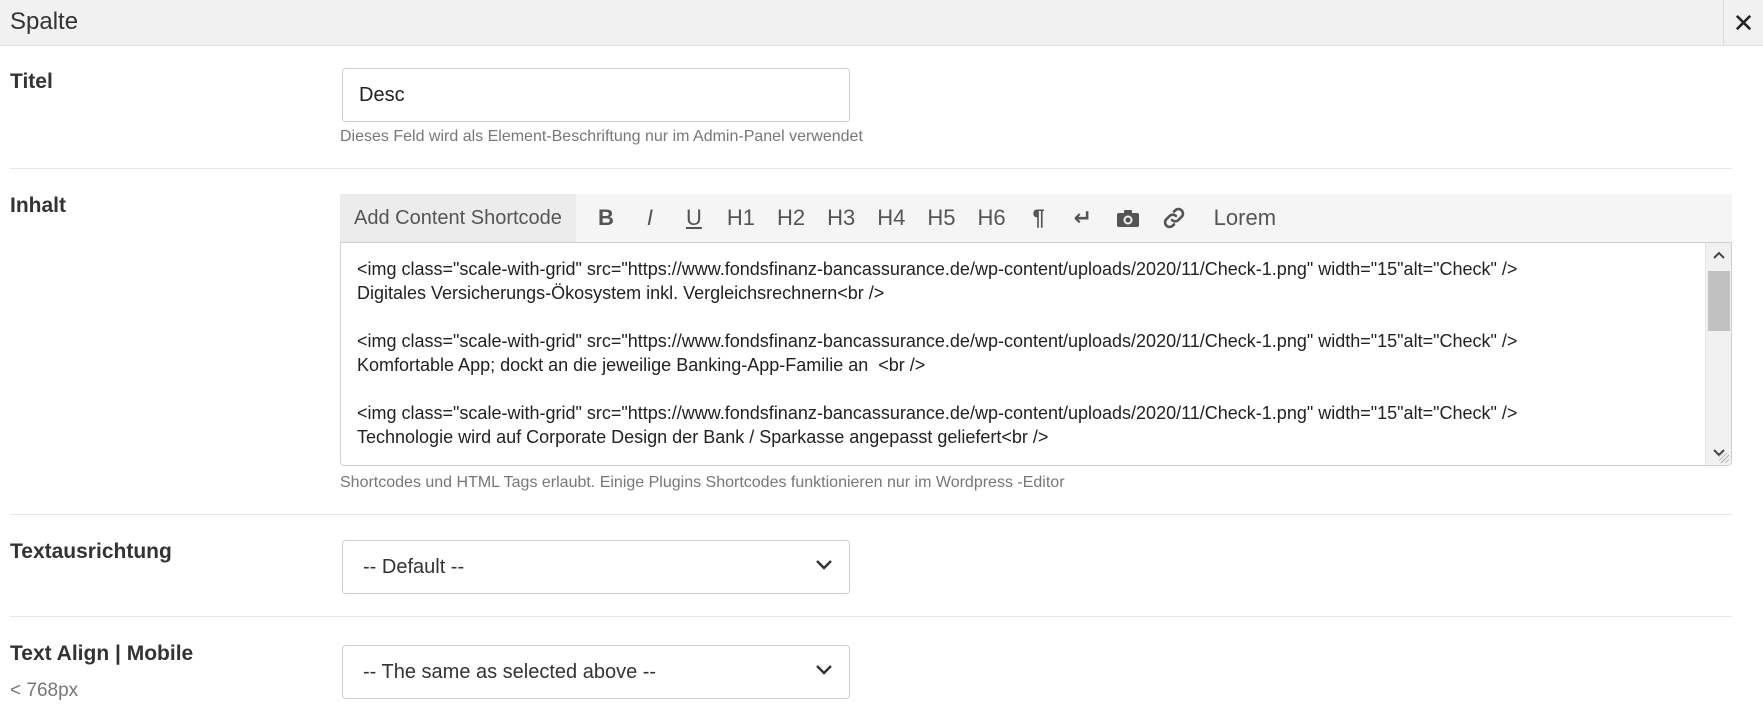 The width and height of the screenshot is (1763, 717). Describe the element at coordinates (38, 205) in the screenshot. I see `inhalt-label: Inhalt` at that location.